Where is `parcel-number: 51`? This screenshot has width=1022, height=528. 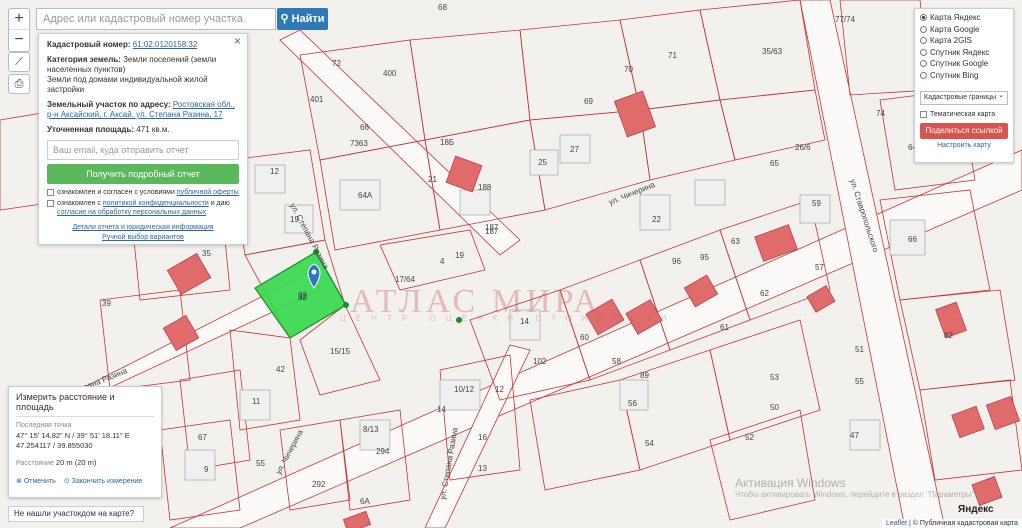
parcel-number: 51 is located at coordinates (859, 349).